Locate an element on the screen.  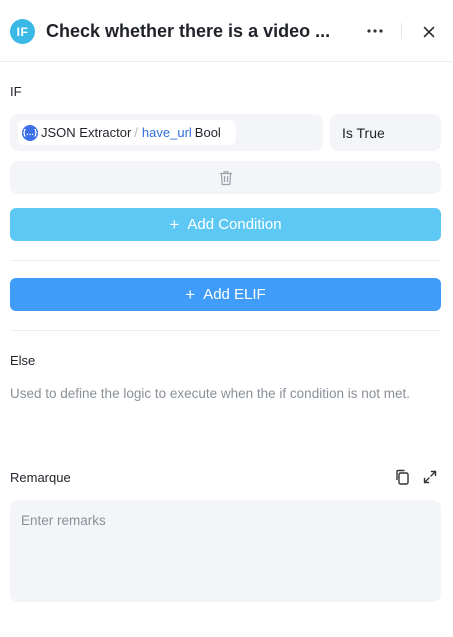
more-icon is located at coordinates (375, 31).